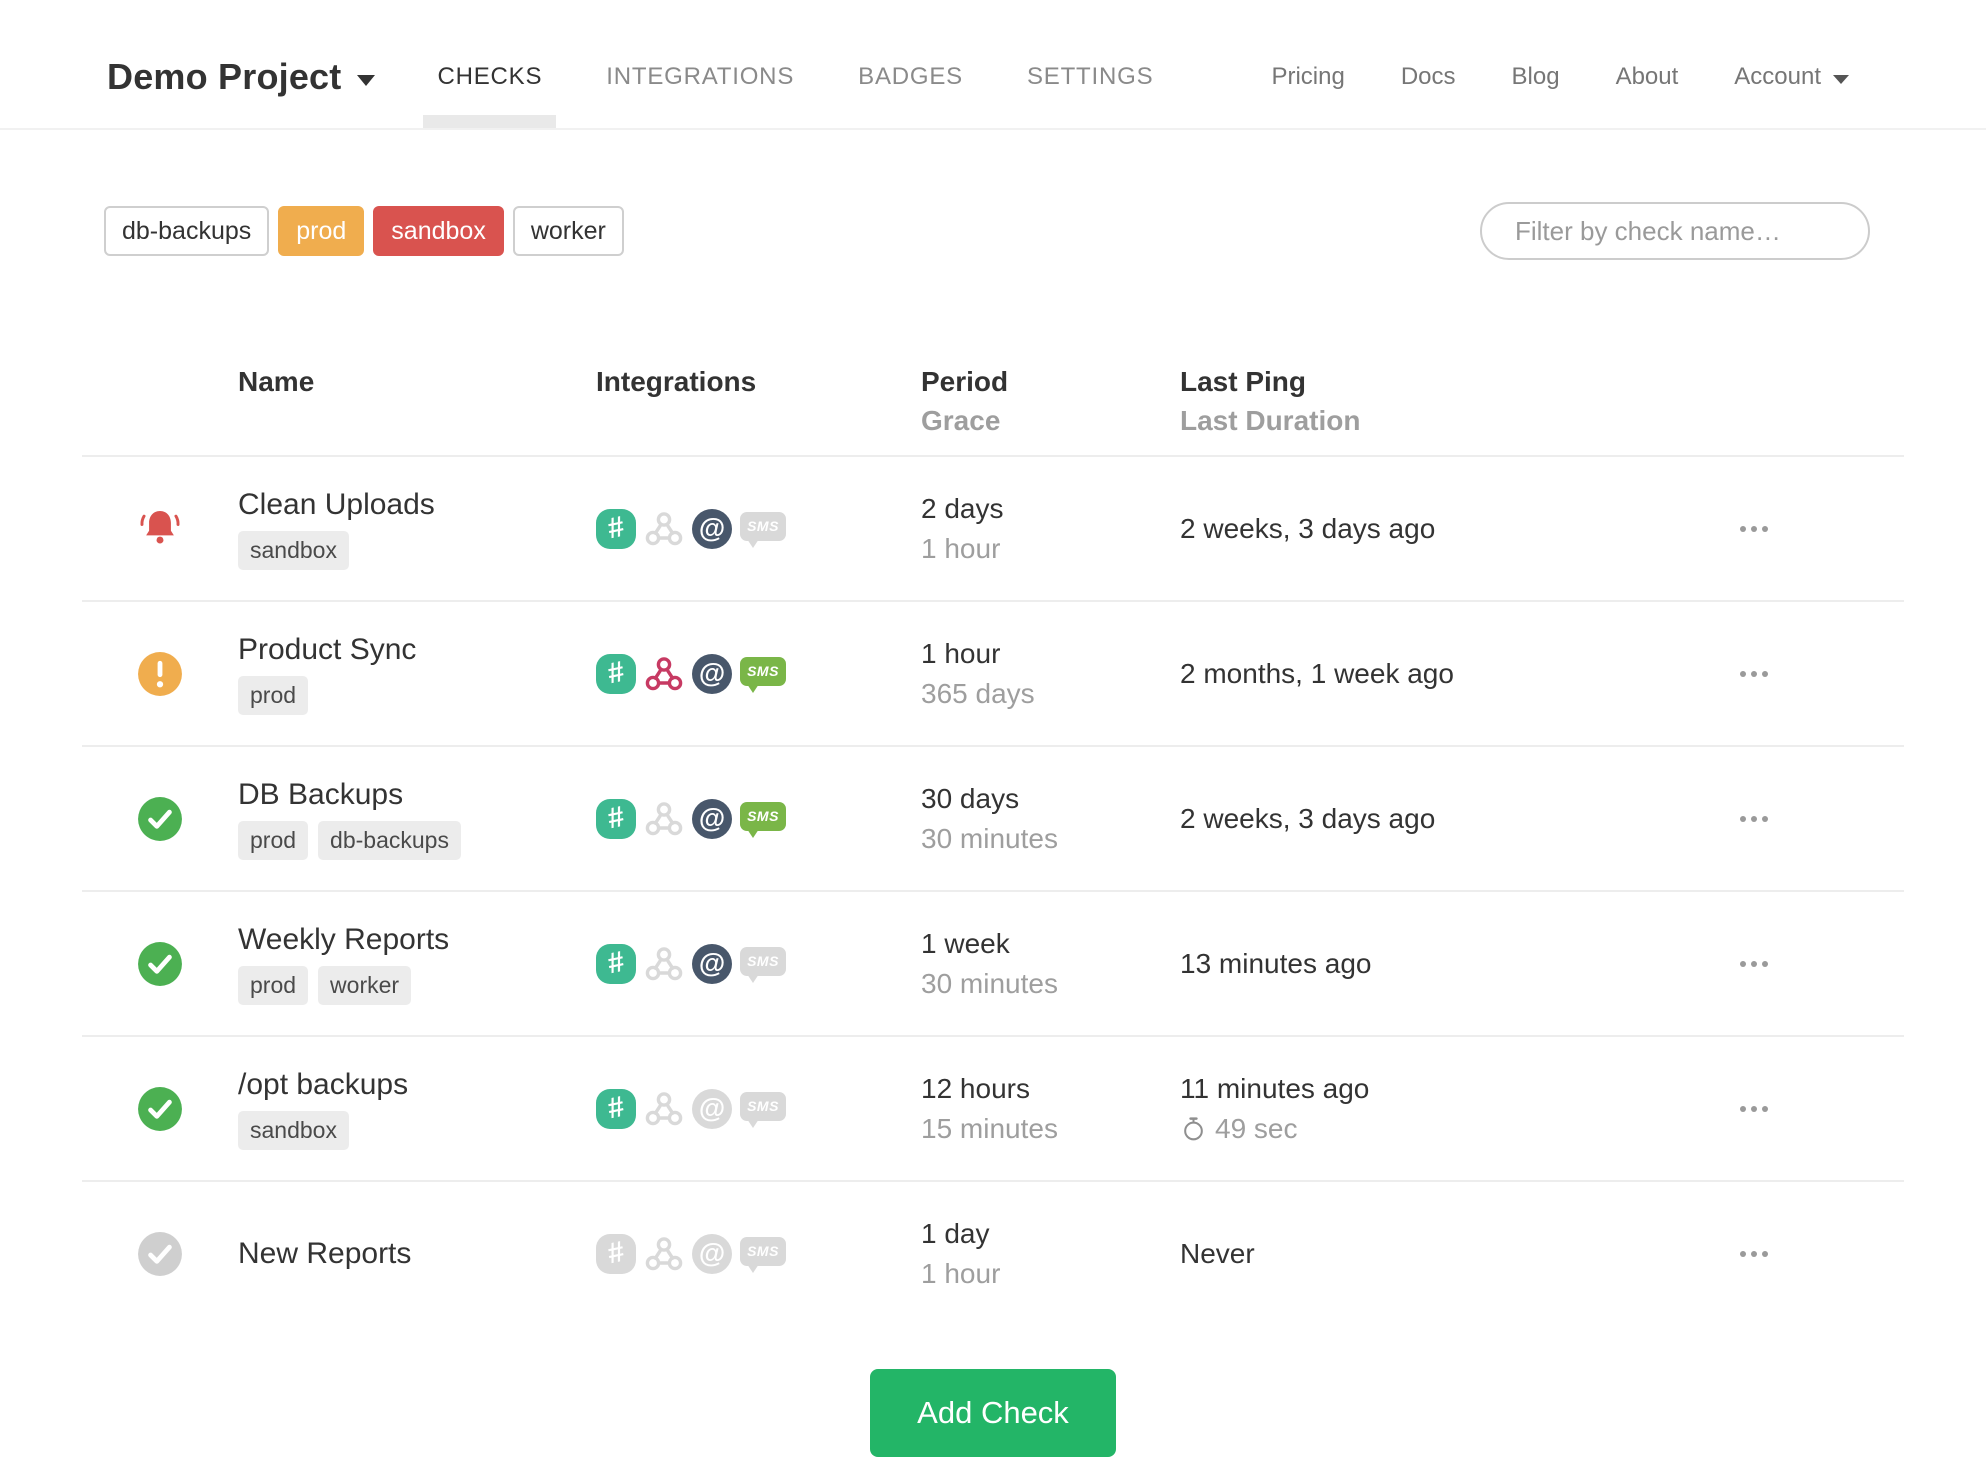 The width and height of the screenshot is (1986, 1480). I want to click on main-tabs: CHECKS INTEGRATIONS BADGES SETTINGS, so click(788, 95).